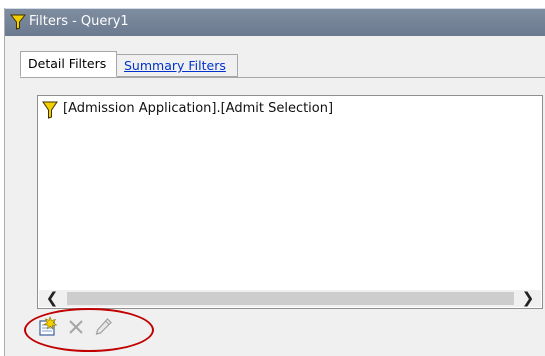 This screenshot has width=545, height=356. Describe the element at coordinates (177, 65) in the screenshot. I see `tab-summary-filters: Summary Filters` at that location.